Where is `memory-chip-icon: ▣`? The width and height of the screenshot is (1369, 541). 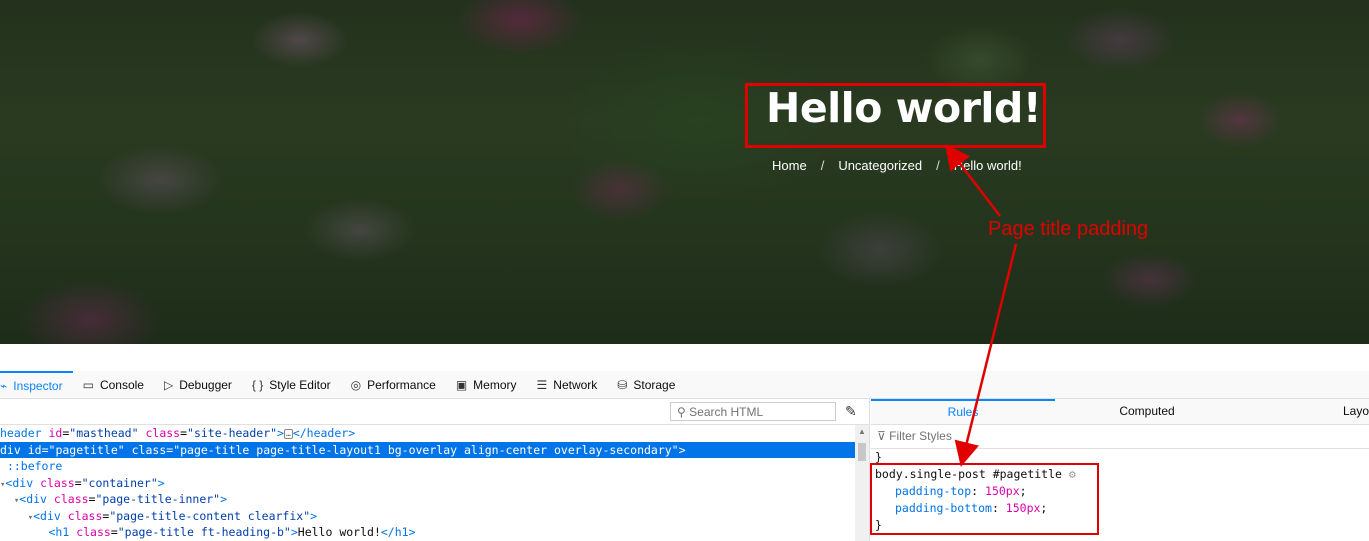
memory-chip-icon: ▣ is located at coordinates (461, 384).